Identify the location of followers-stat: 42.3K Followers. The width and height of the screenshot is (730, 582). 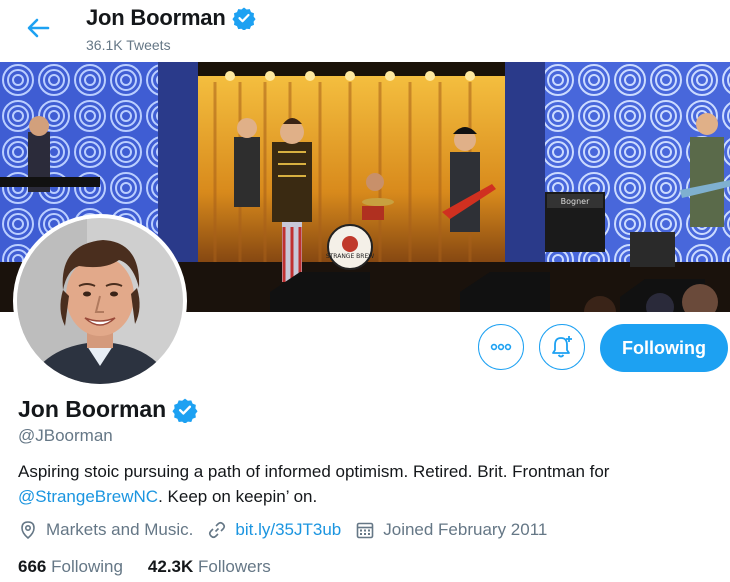
(209, 567).